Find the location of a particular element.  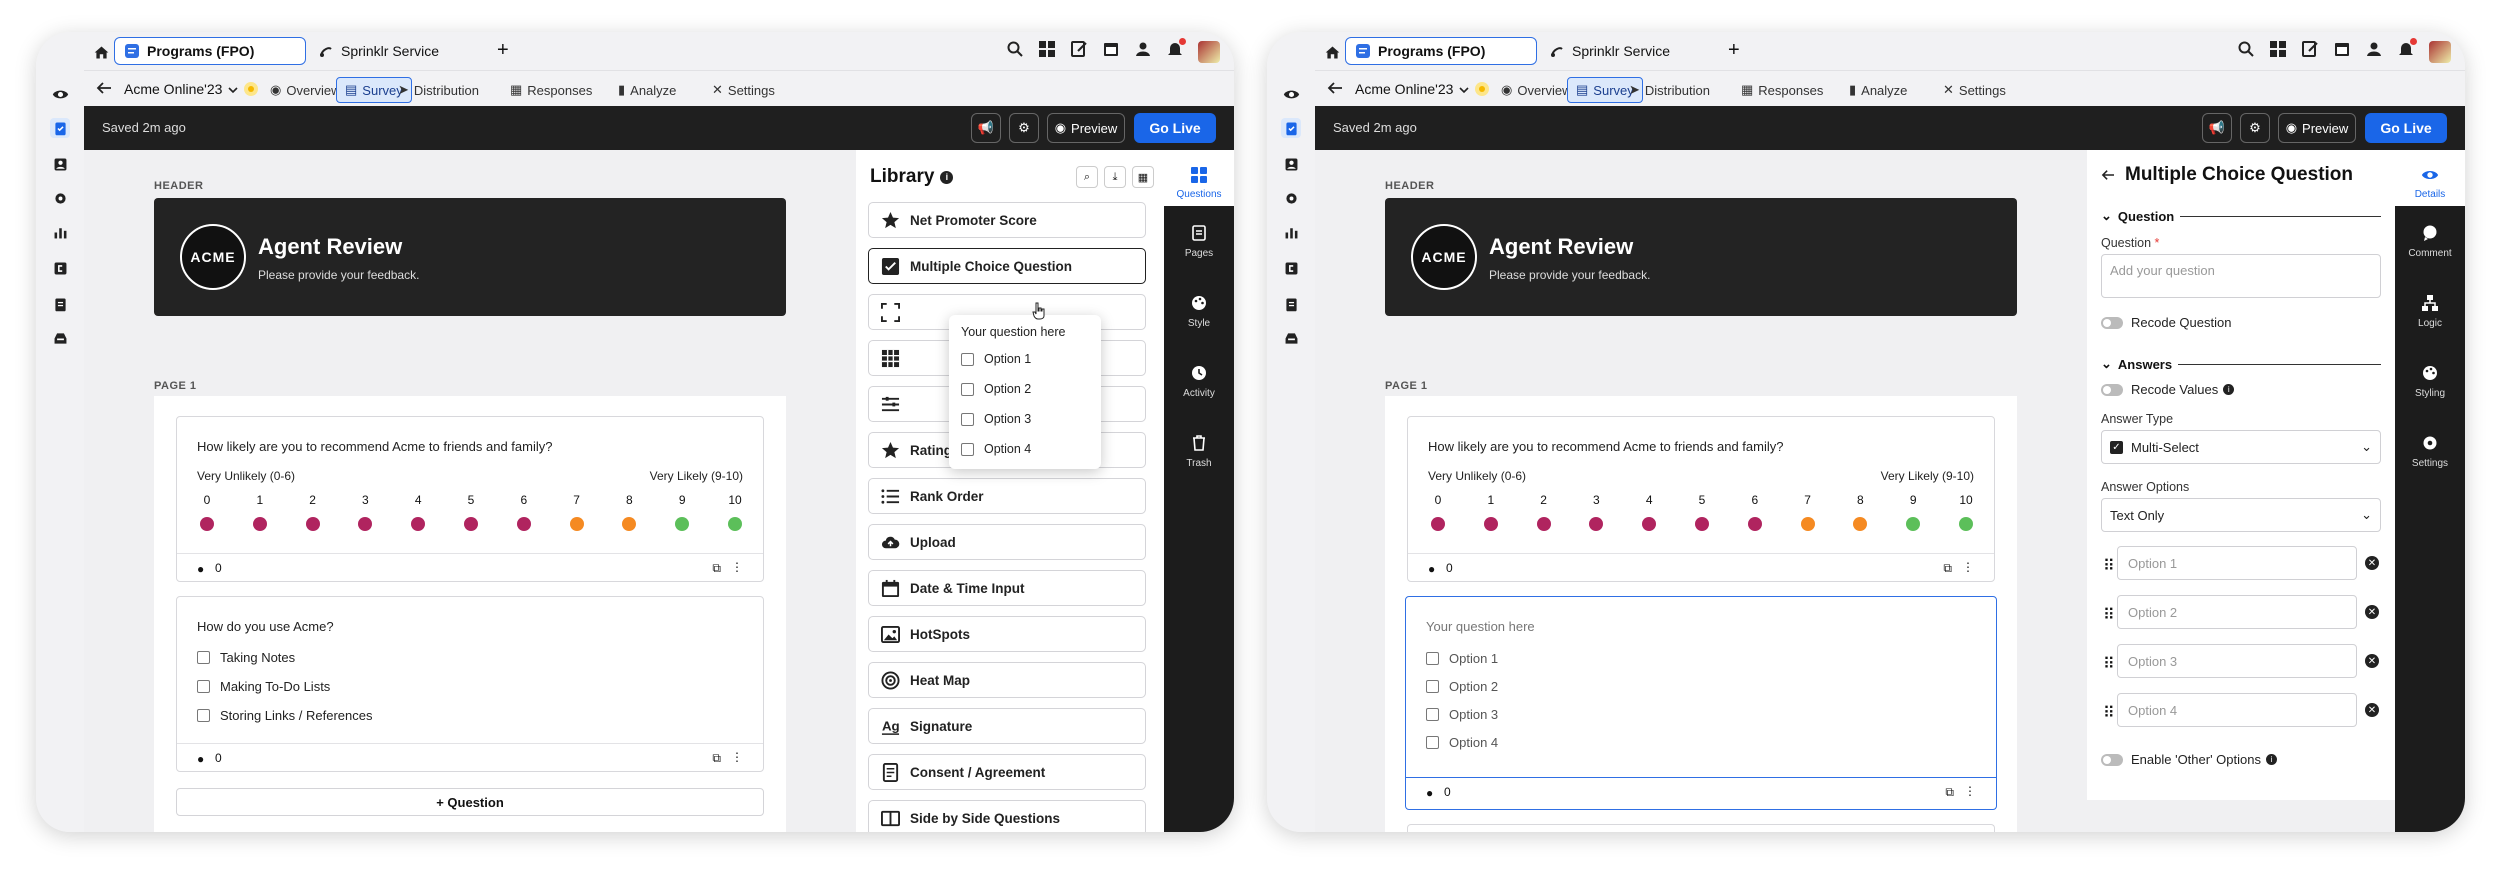

option-input: Option 1 is located at coordinates (2237, 563).